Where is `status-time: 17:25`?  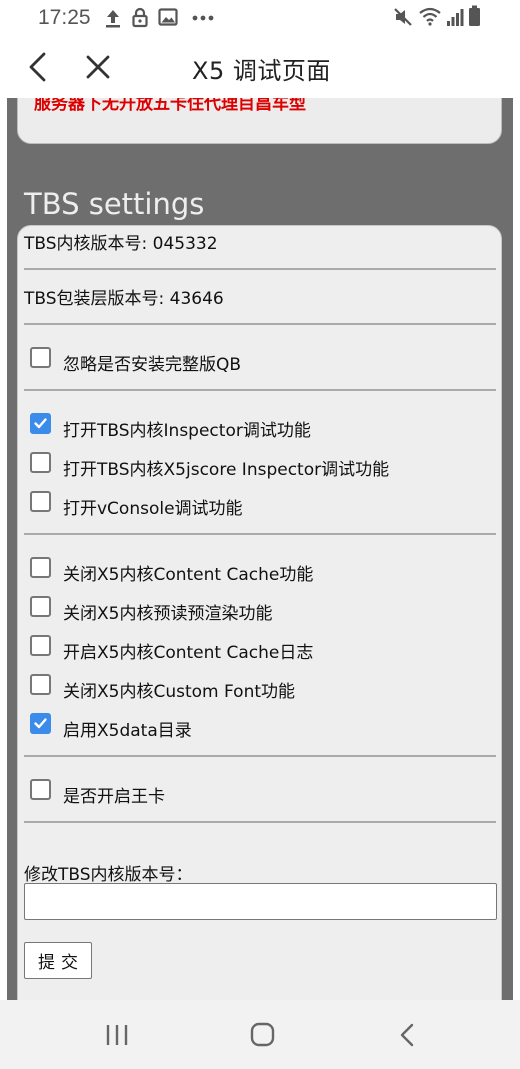 status-time: 17:25 is located at coordinates (64, 17).